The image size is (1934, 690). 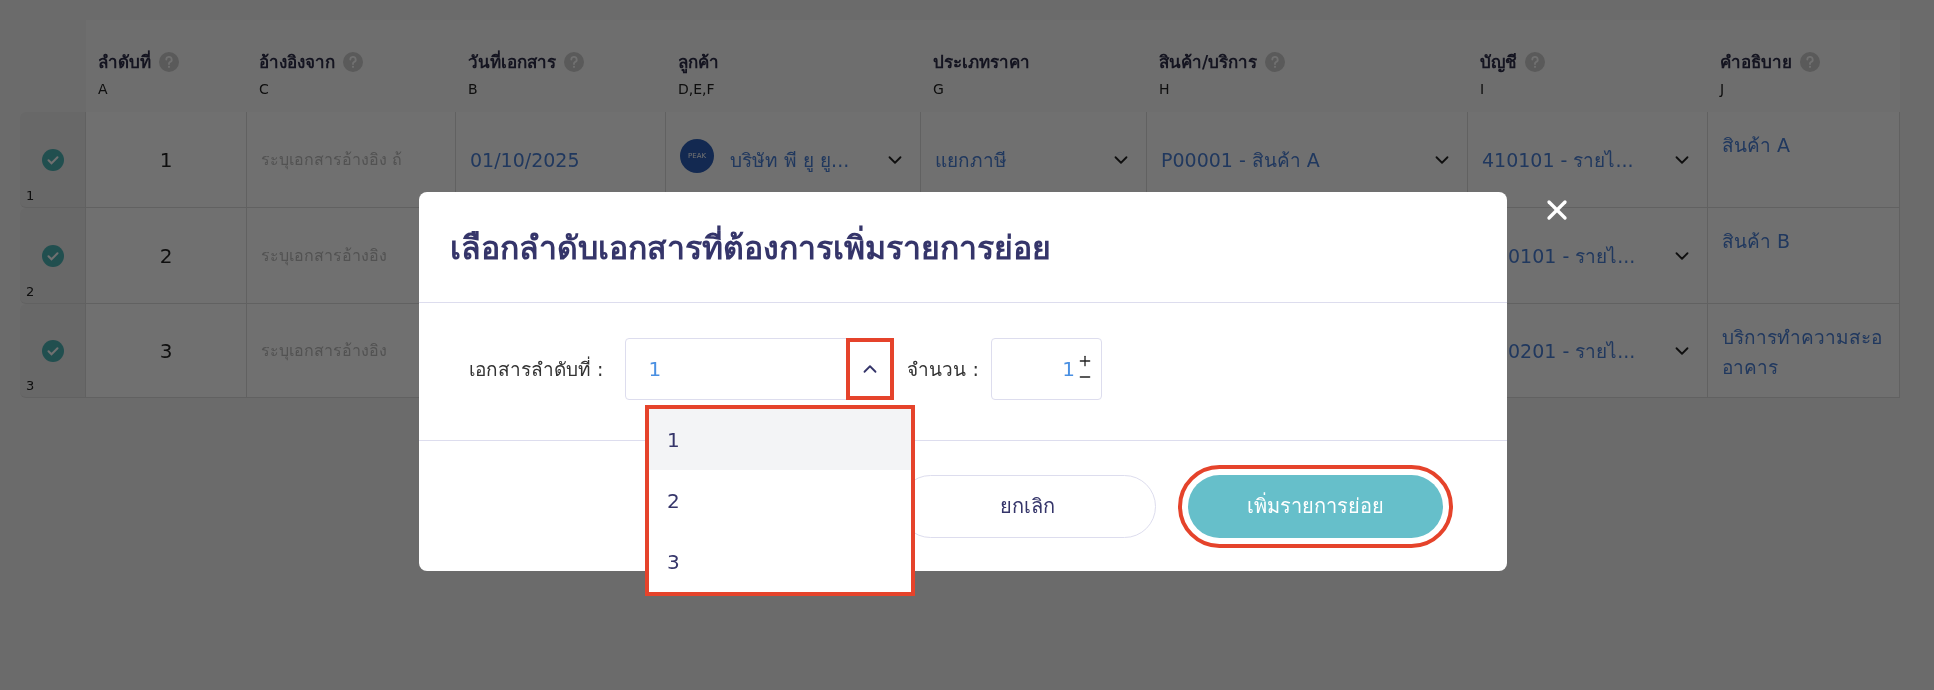 What do you see at coordinates (981, 62) in the screenshot?
I see `column-title: ประเภทราคา` at bounding box center [981, 62].